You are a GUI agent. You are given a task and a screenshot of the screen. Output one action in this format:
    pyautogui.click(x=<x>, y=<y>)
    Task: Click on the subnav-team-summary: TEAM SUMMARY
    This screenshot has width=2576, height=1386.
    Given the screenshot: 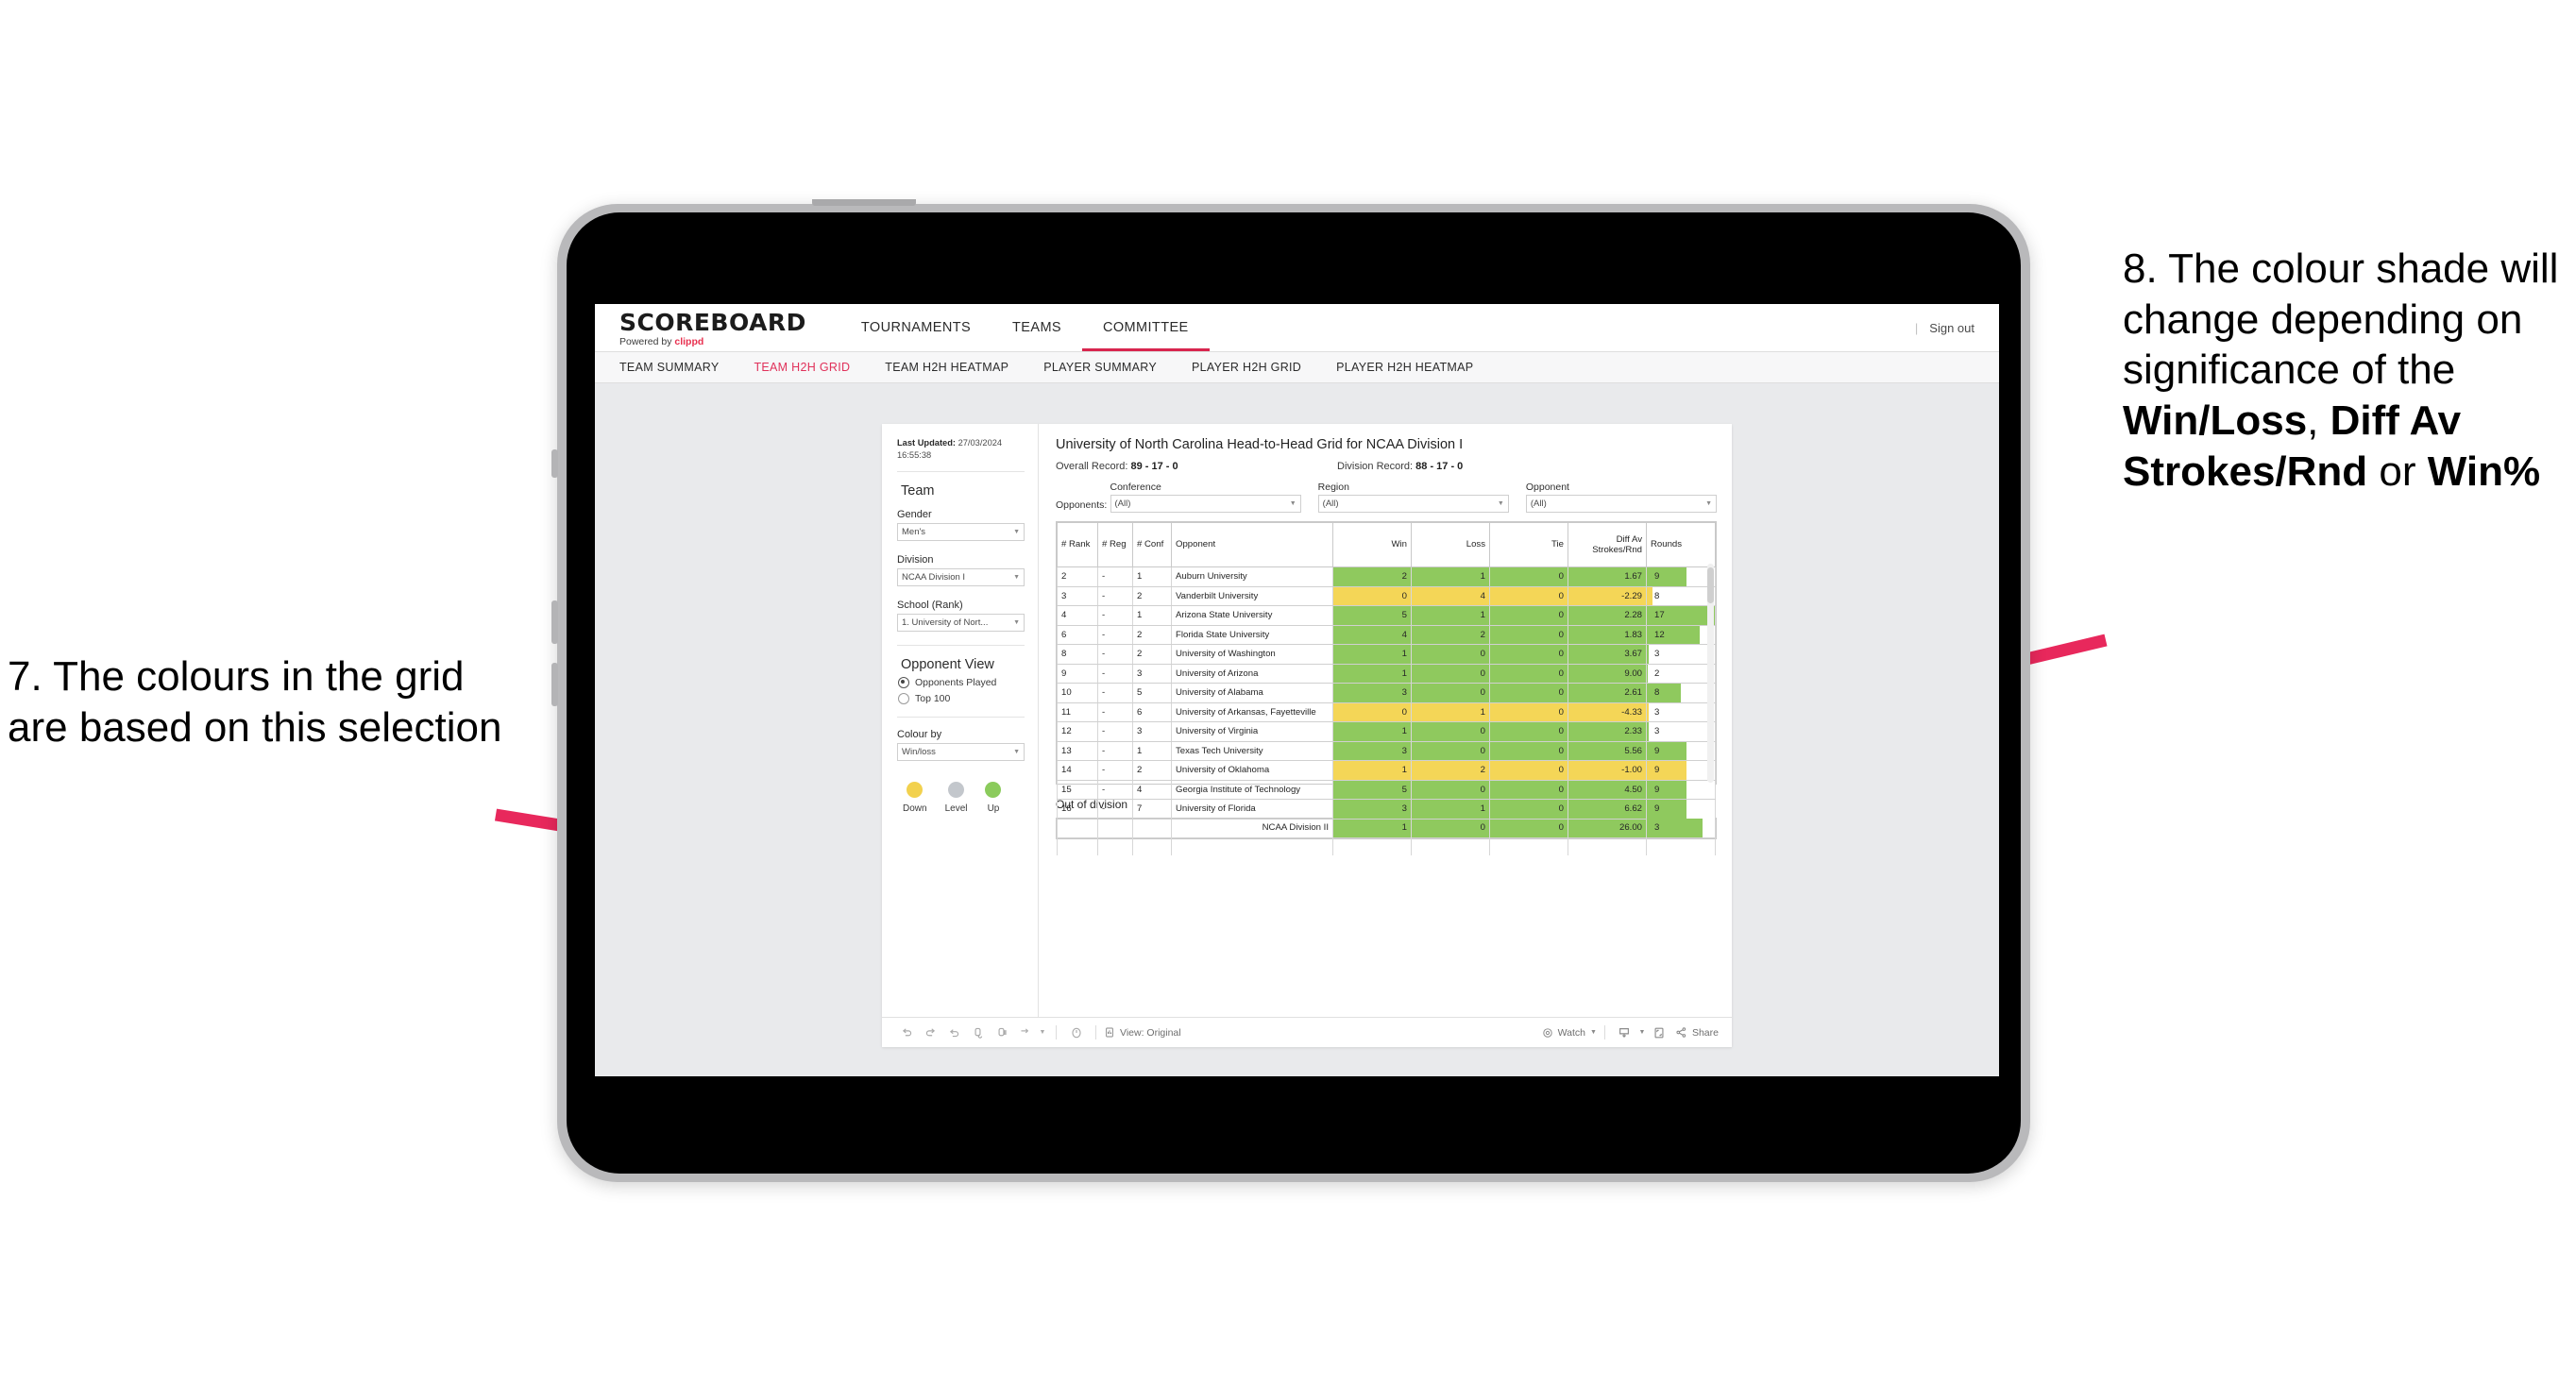 What is the action you would take?
    pyautogui.click(x=678, y=367)
    